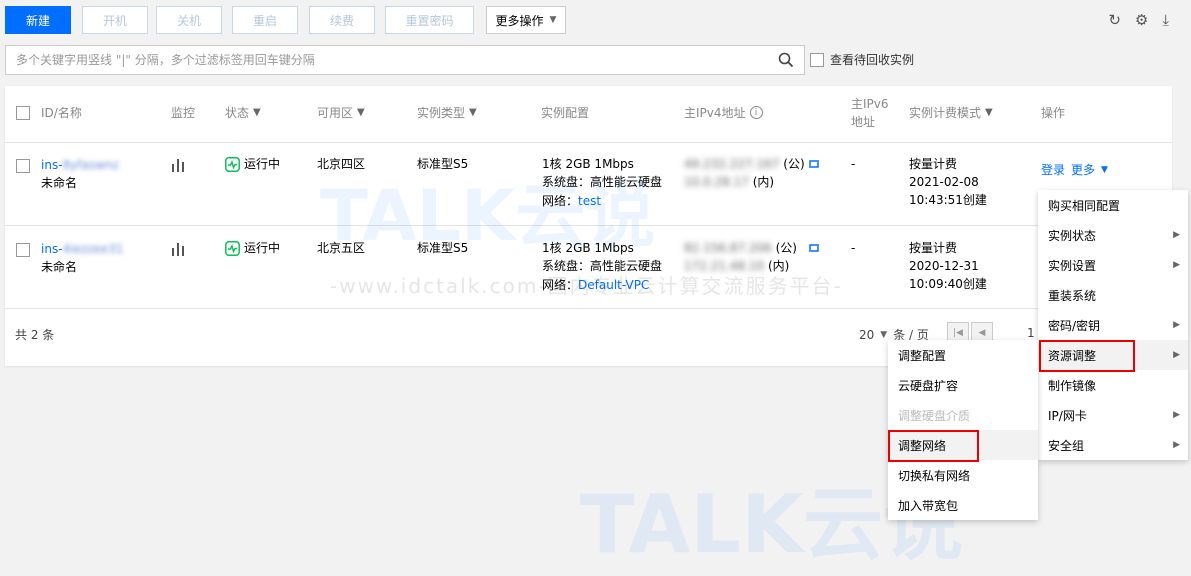 The height and width of the screenshot is (576, 1191). What do you see at coordinates (115, 20) in the screenshot?
I see `start-button: 开机` at bounding box center [115, 20].